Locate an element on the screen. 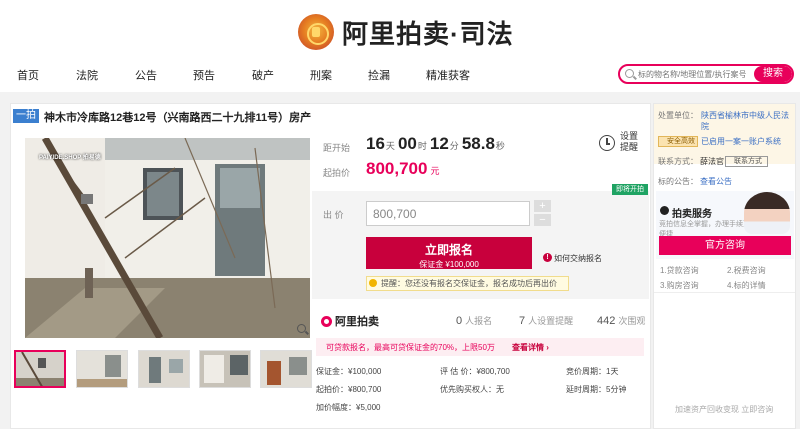 Image resolution: width=800 pixels, height=429 pixels. countdown-hours-unit: 时 is located at coordinates (422, 146).